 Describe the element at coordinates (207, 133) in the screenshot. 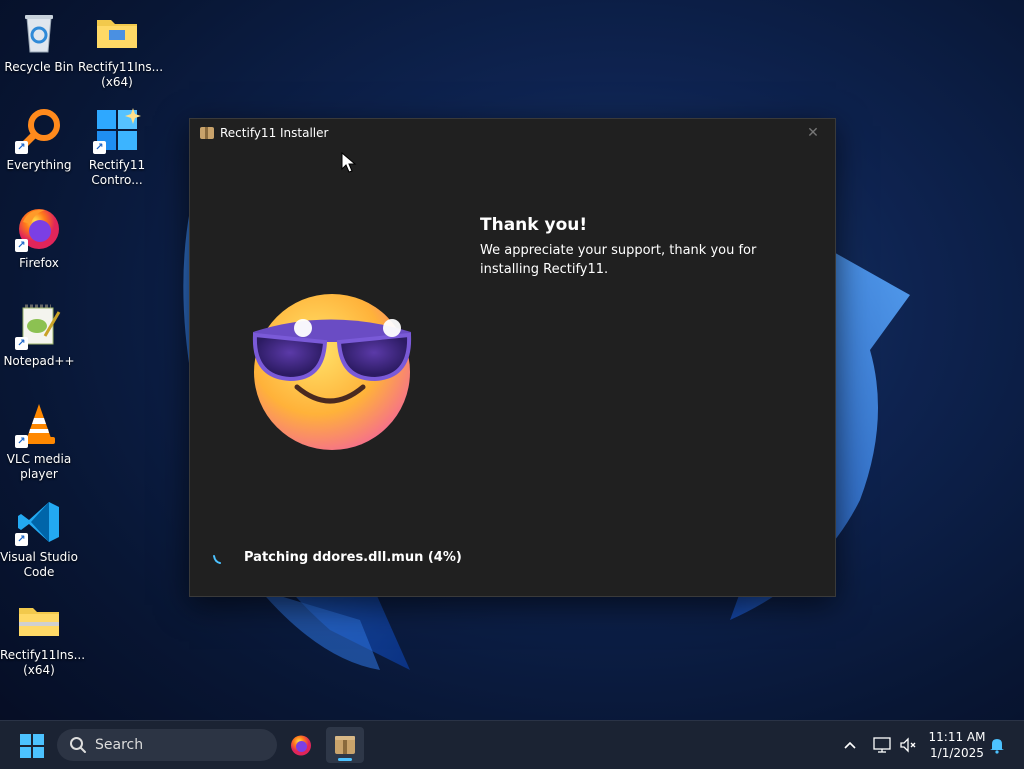

I see `package-icon` at that location.